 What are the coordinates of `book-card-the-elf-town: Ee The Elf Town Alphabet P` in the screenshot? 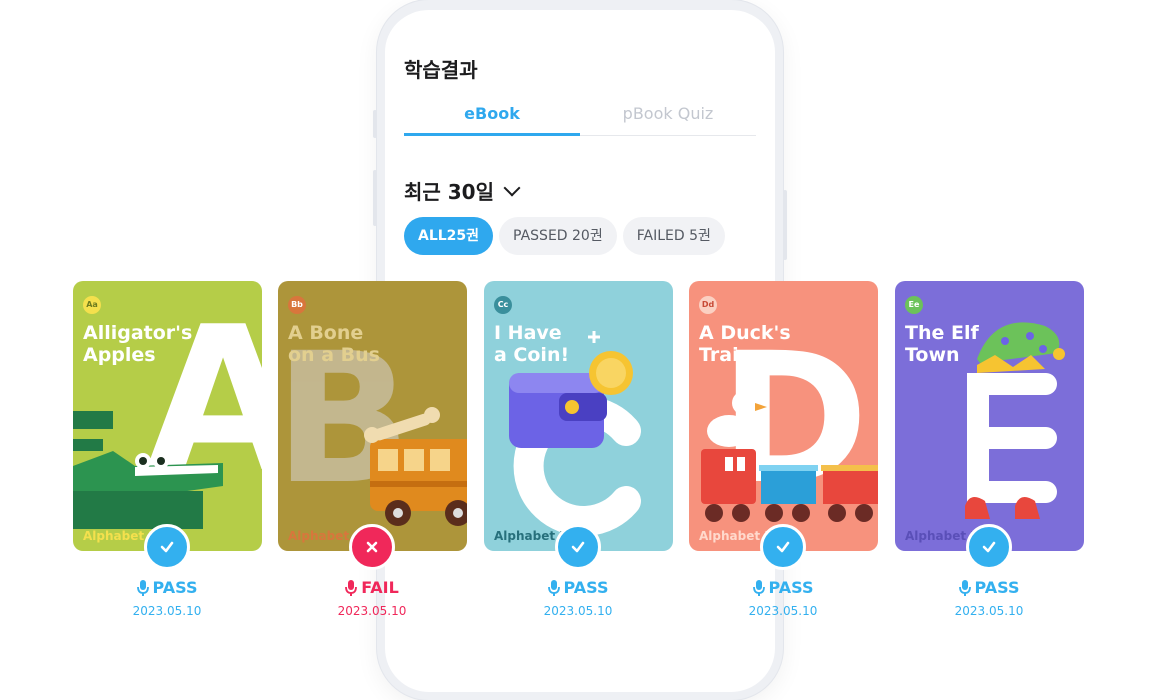 It's located at (989, 416).